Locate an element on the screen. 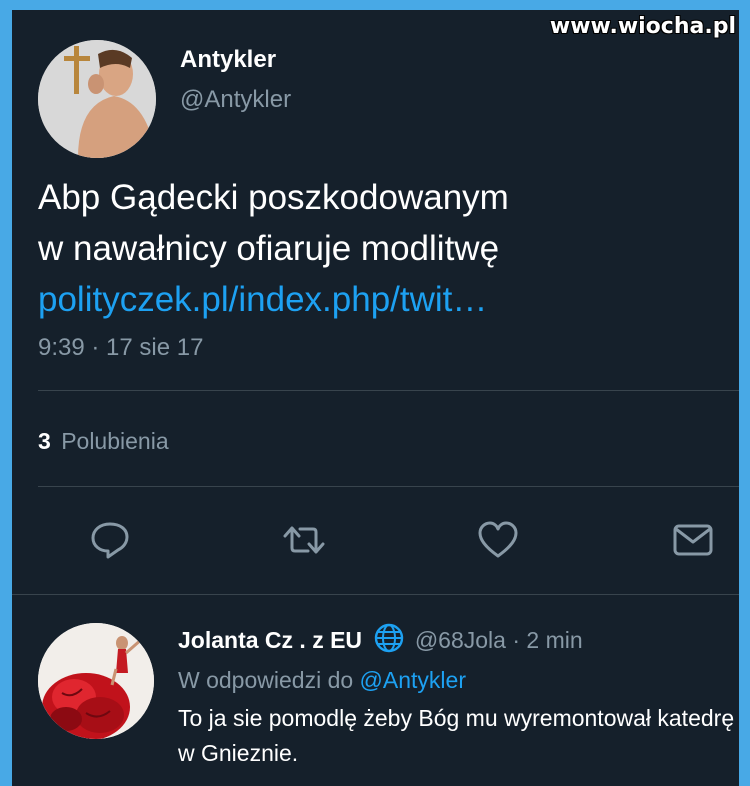 Image resolution: width=750 pixels, height=786 pixels. tweet-text-line: Abp Gądecki poszkodowanym is located at coordinates (273, 197).